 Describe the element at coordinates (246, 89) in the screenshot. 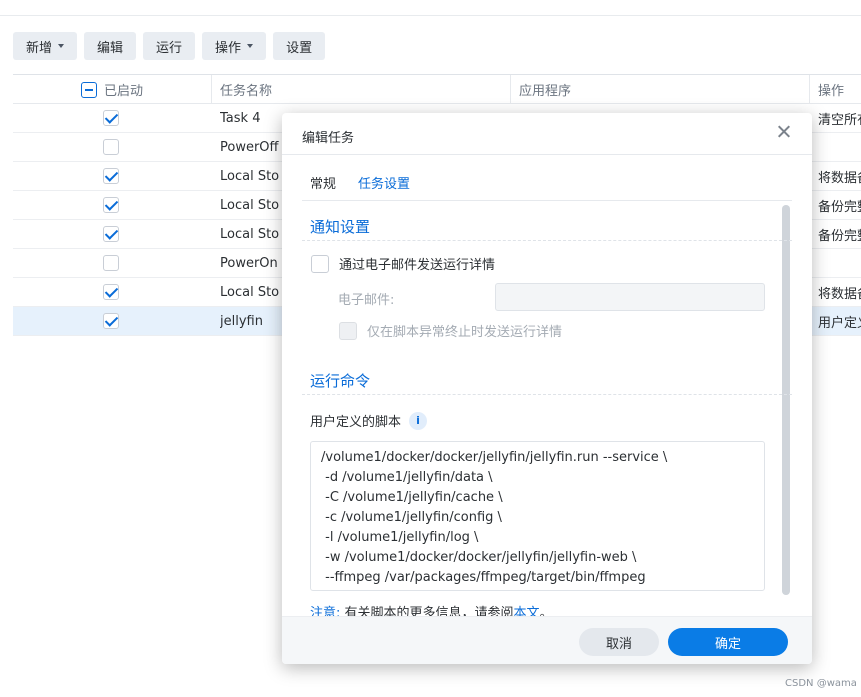

I see `header-task-name: 任务名称` at that location.